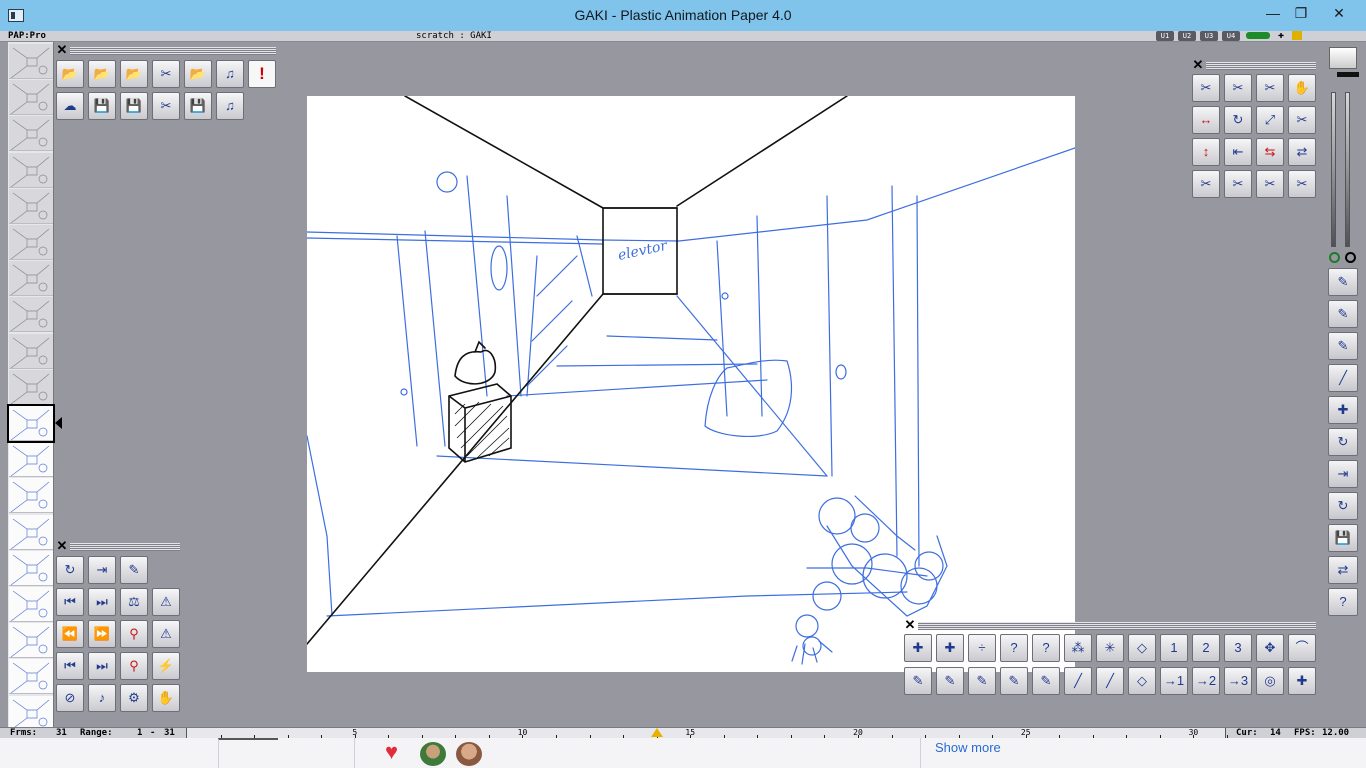  Describe the element at coordinates (70, 106) in the screenshot. I see `file-tool-button: ☁` at that location.